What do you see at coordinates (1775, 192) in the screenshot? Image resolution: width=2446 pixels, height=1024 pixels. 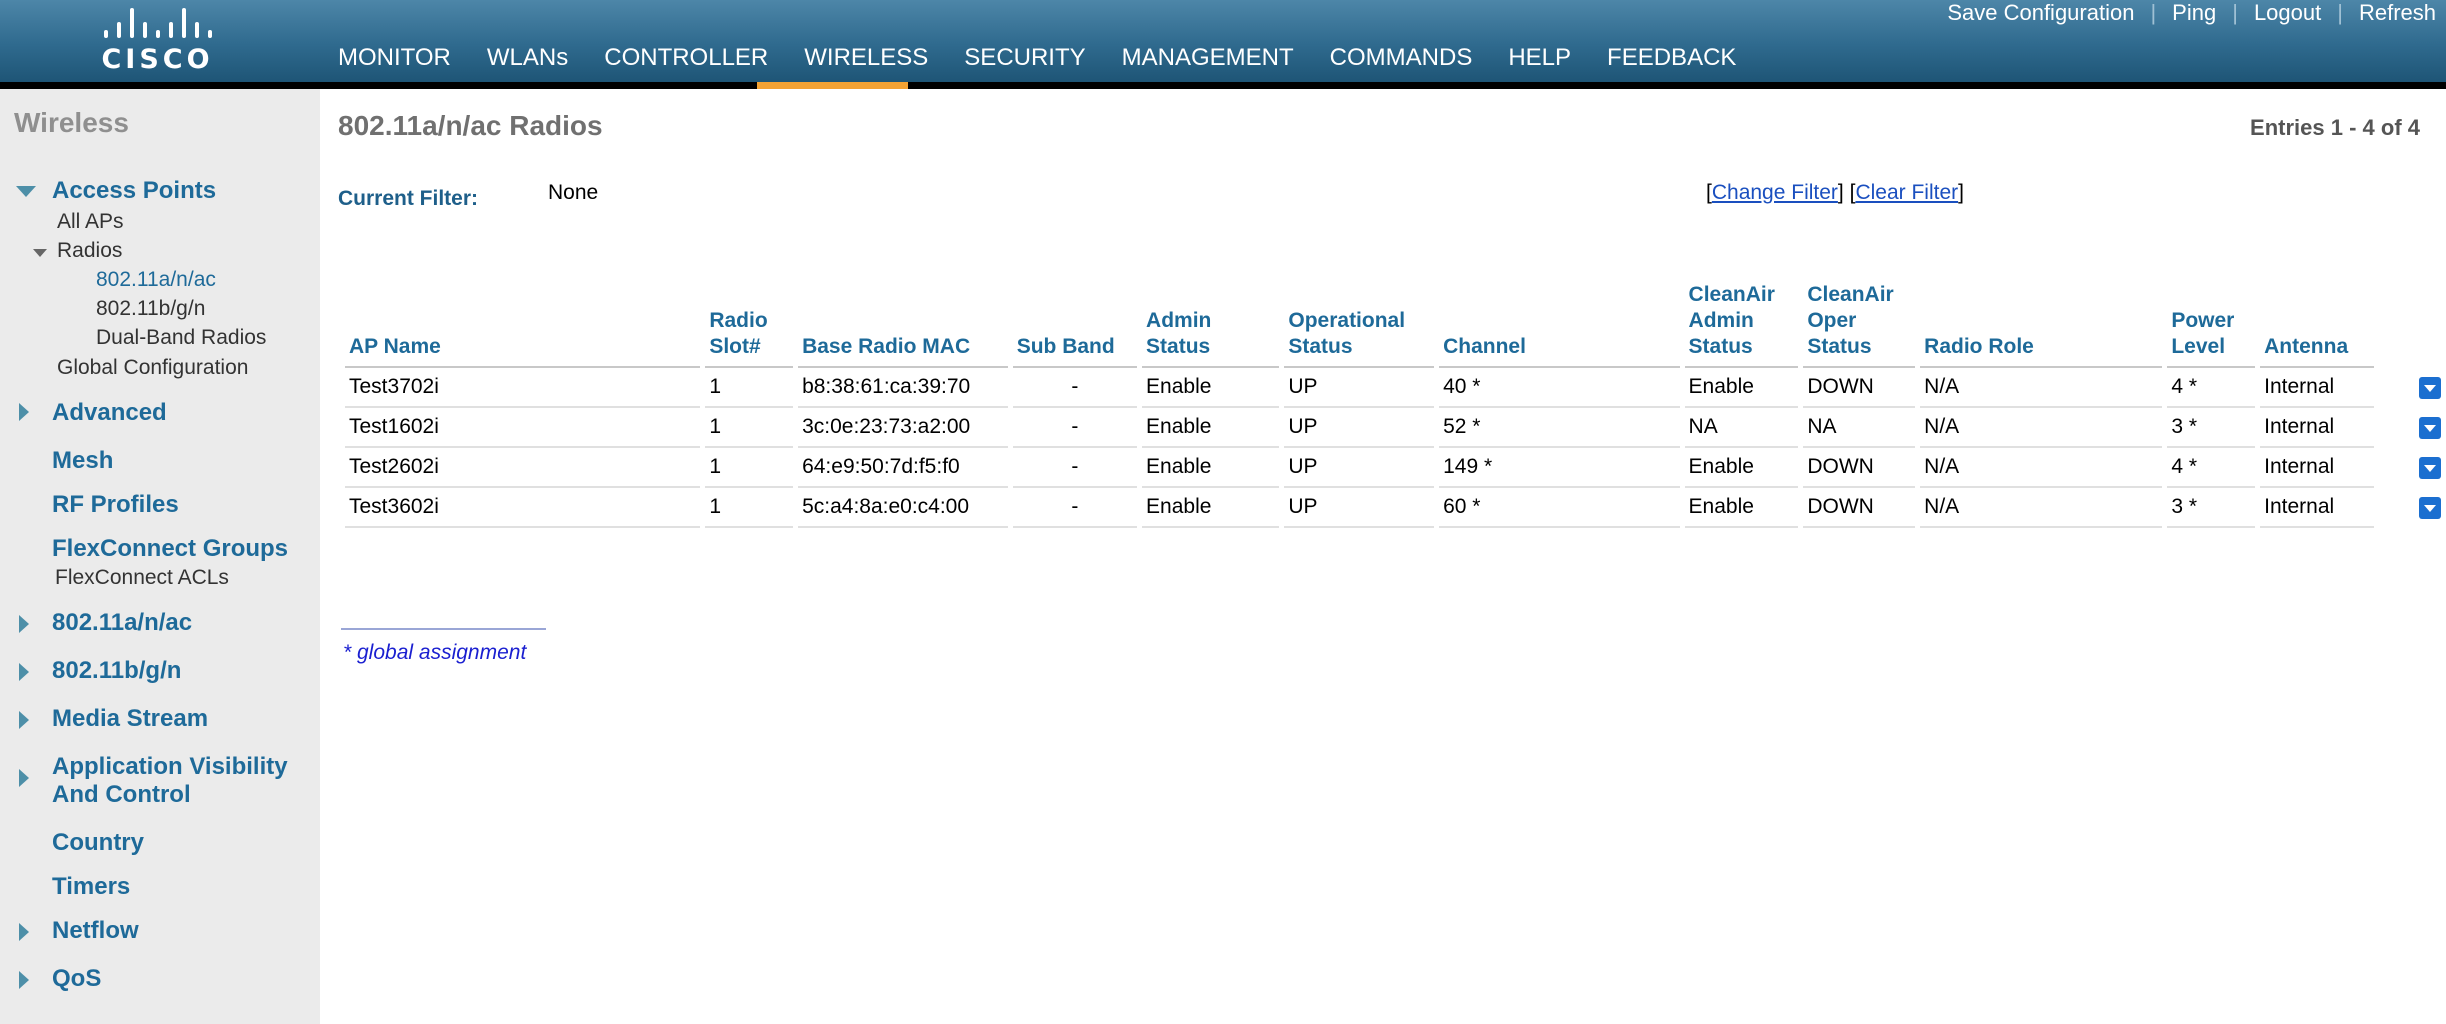 I see `change-filter-link: Change Filter` at bounding box center [1775, 192].